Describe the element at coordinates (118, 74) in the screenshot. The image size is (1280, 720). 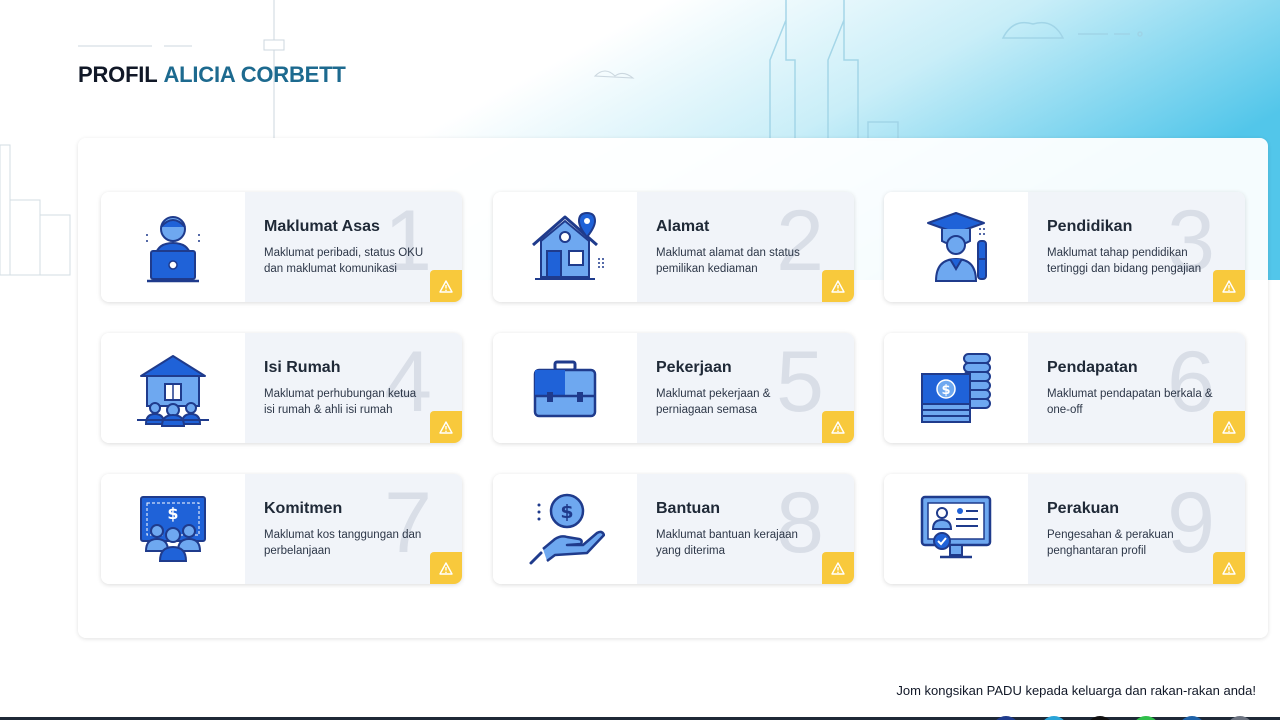
I see `page-title-prefix: PROFIL` at that location.